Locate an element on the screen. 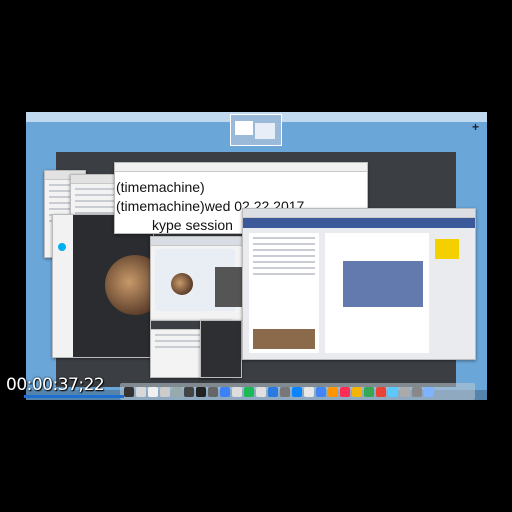 This screenshot has width=512, height=512. skype-window is located at coordinates (108, 286).